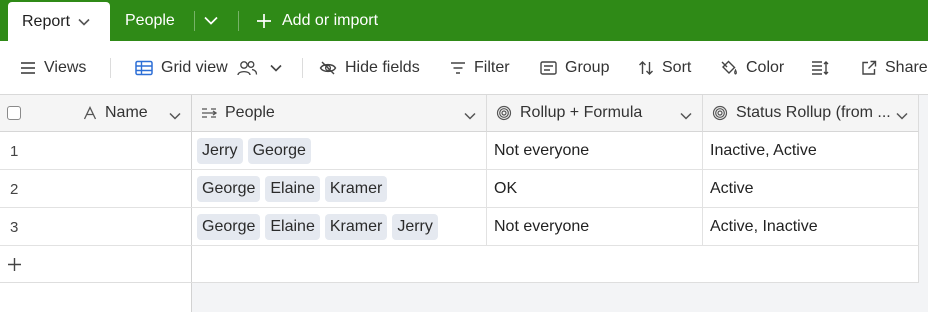  Describe the element at coordinates (250, 112) in the screenshot. I see `column-header-people-label: People` at that location.